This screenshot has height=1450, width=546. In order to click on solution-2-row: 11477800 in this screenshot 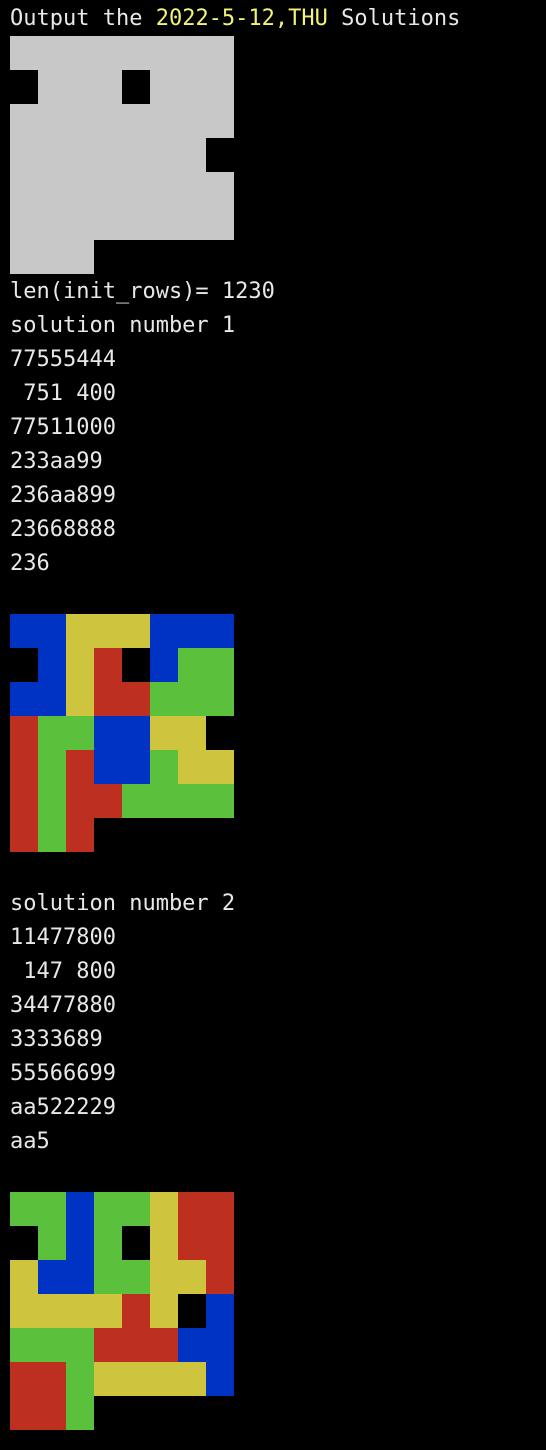, I will do `click(63, 937)`.